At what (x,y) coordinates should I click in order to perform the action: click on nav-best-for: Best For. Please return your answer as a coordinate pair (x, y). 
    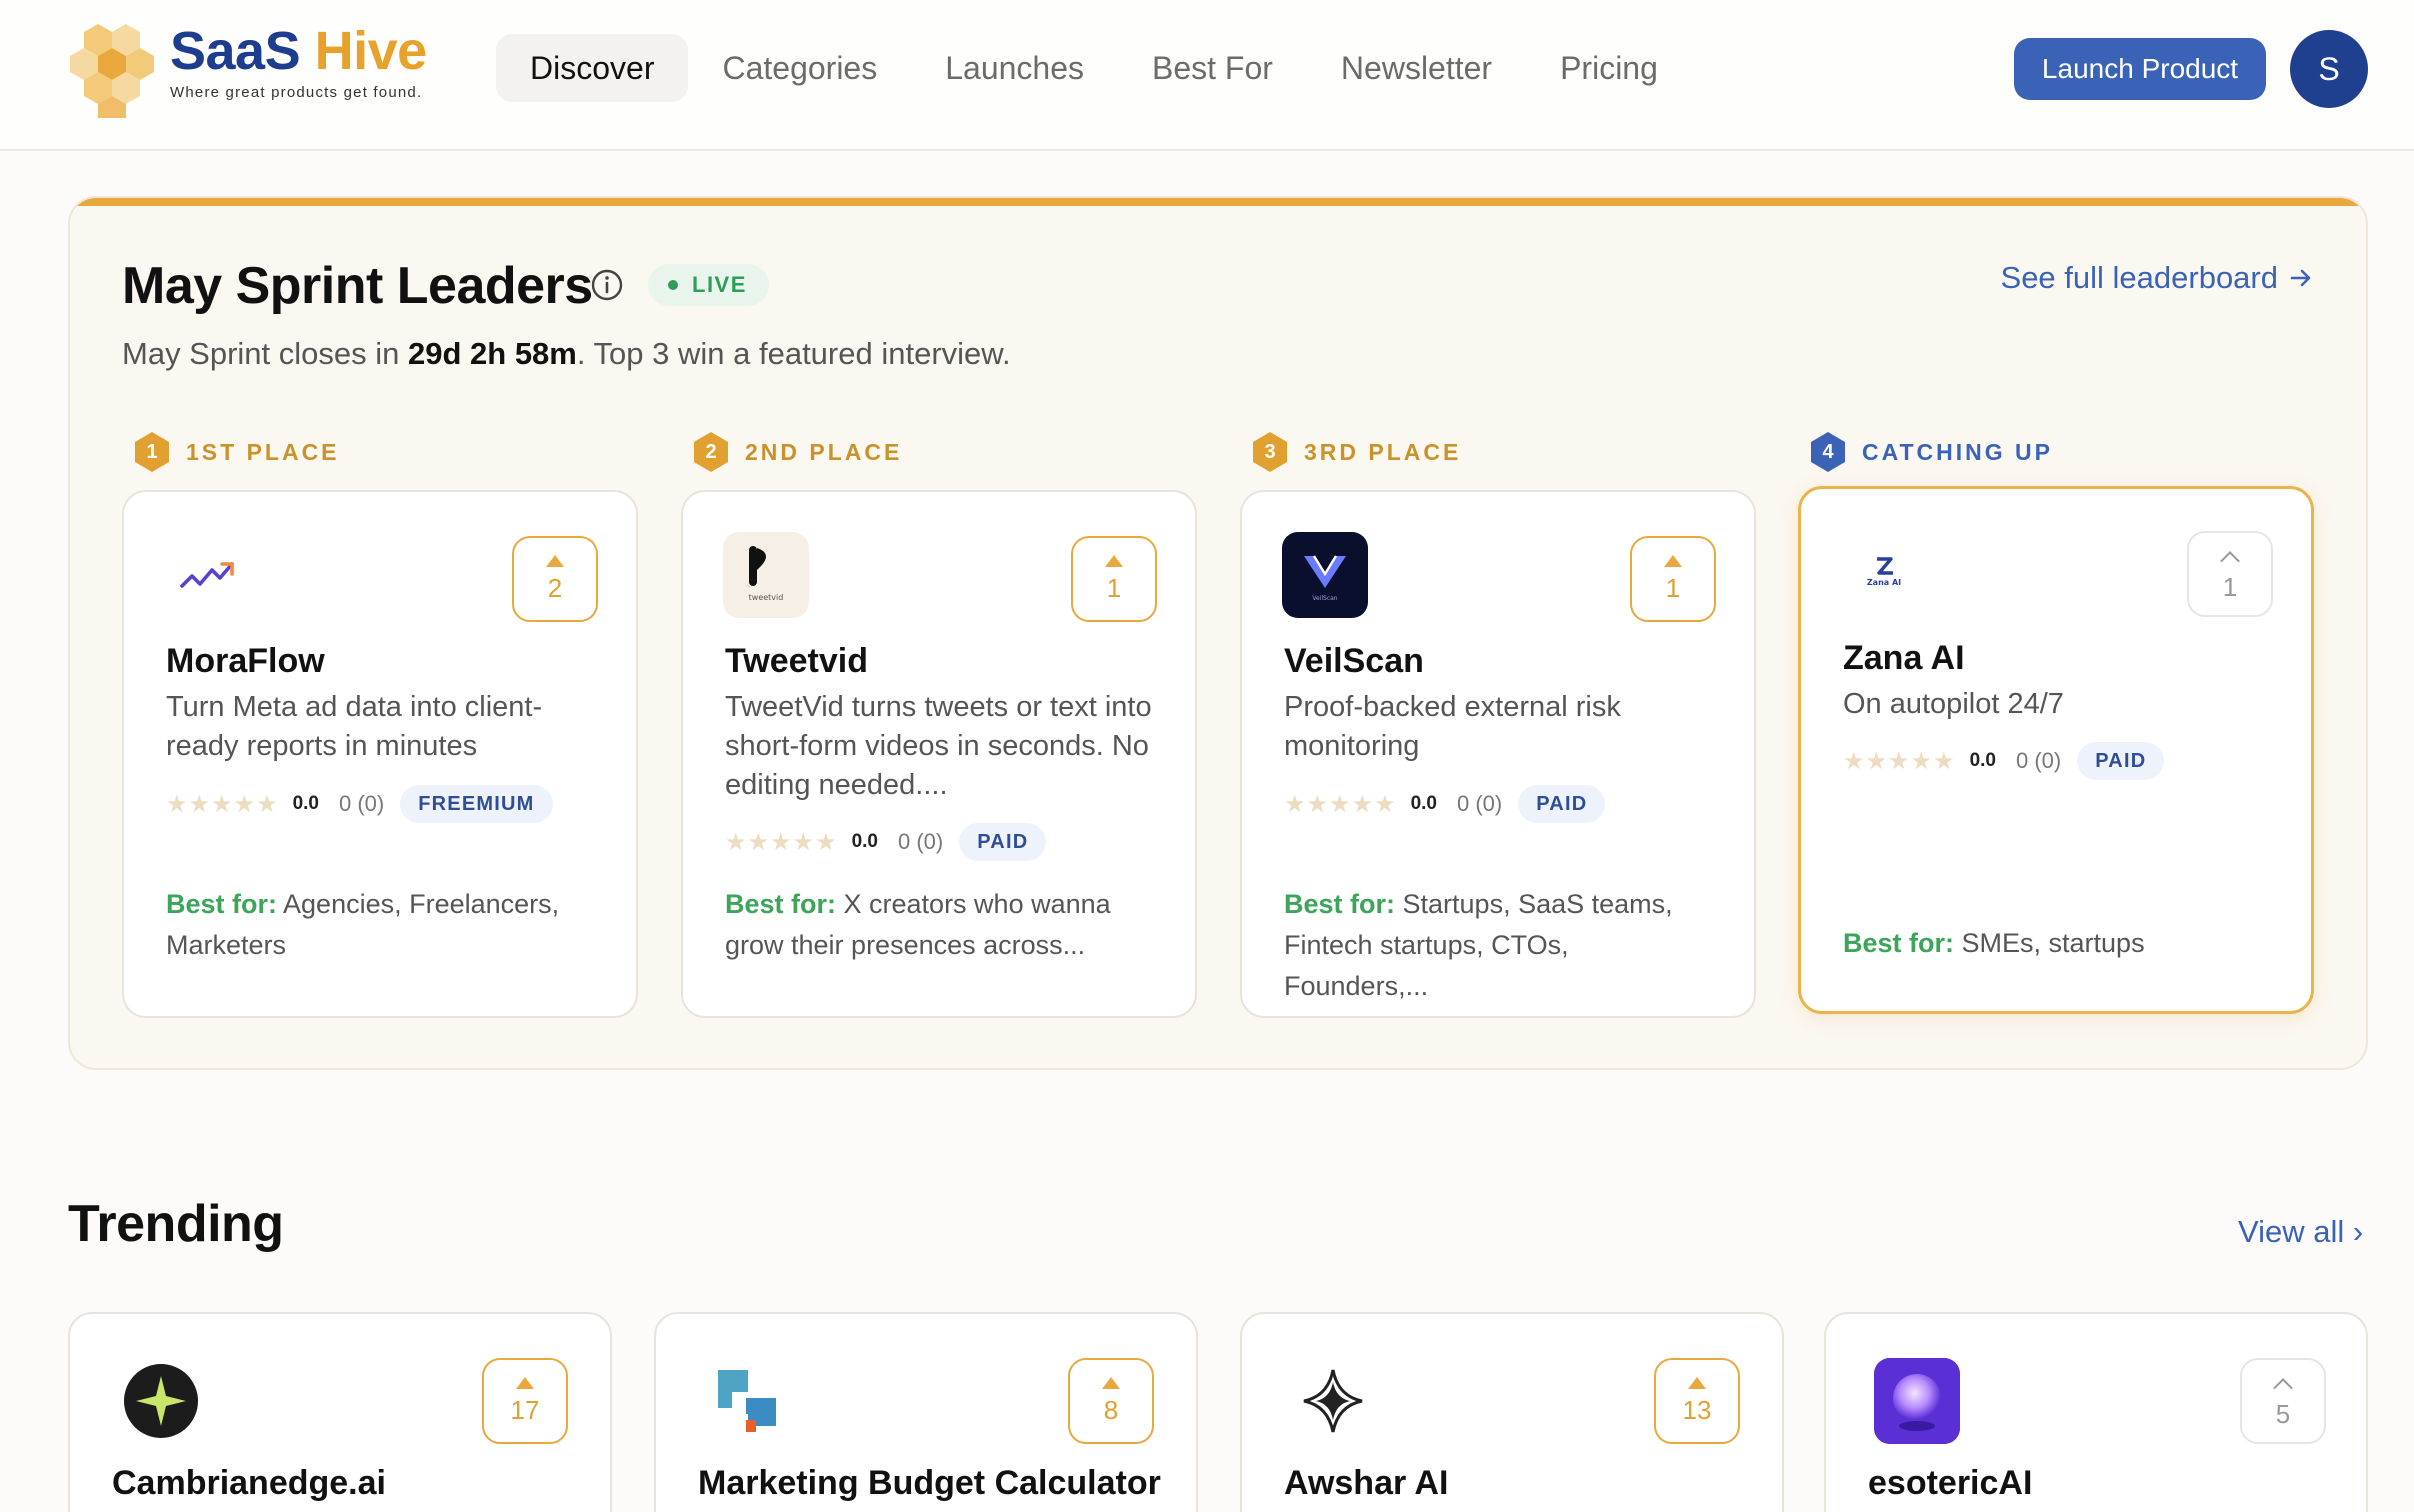
    Looking at the image, I should click on (1212, 68).